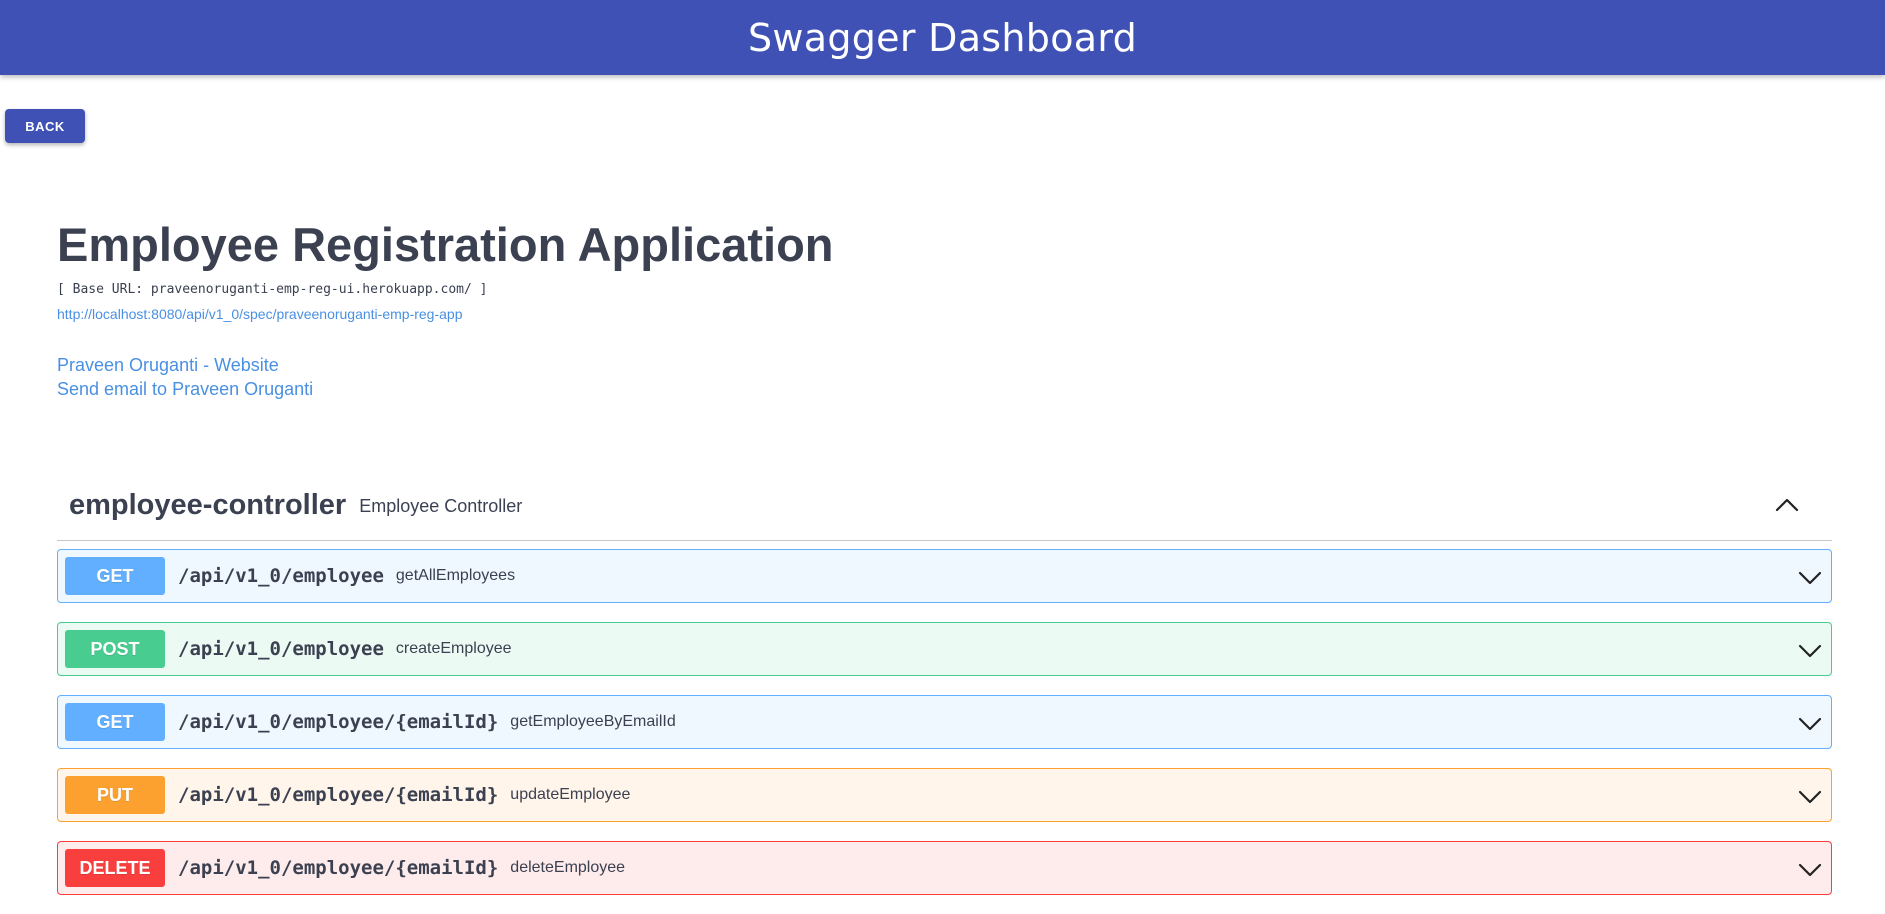  I want to click on api-title: Employee Registration Application, so click(445, 244).